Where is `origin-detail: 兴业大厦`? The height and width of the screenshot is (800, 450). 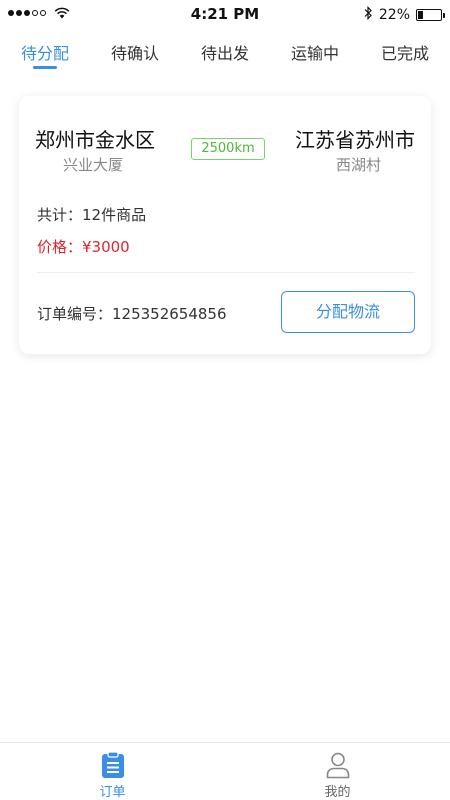
origin-detail: 兴业大厦 is located at coordinates (93, 165).